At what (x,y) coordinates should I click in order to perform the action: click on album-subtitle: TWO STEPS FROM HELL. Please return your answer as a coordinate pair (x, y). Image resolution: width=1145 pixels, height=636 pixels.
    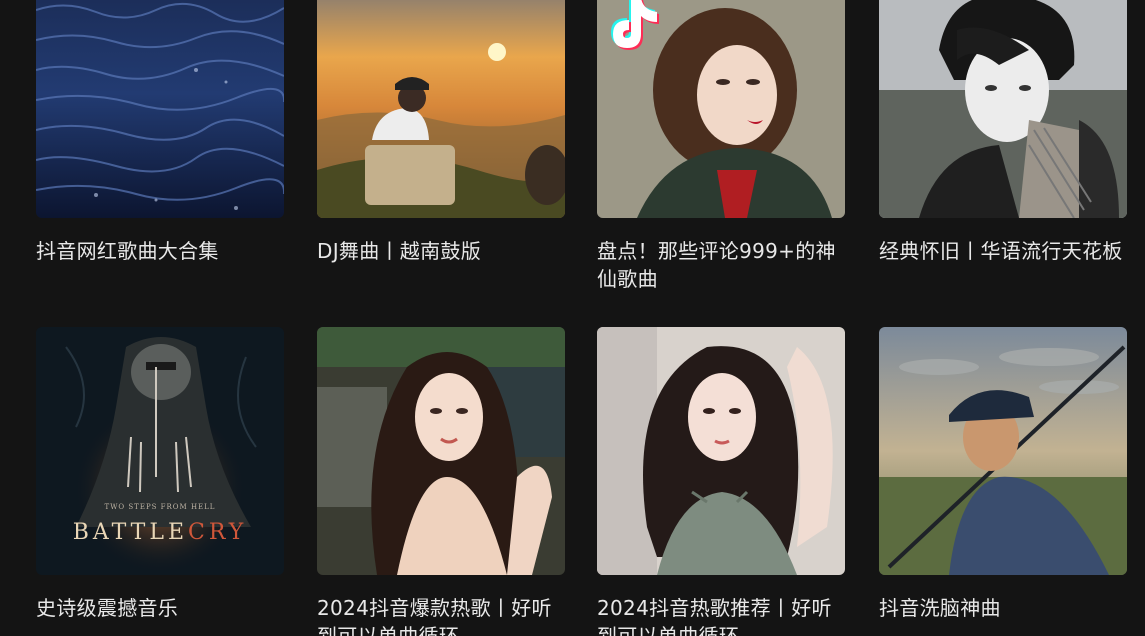
    Looking at the image, I should click on (160, 507).